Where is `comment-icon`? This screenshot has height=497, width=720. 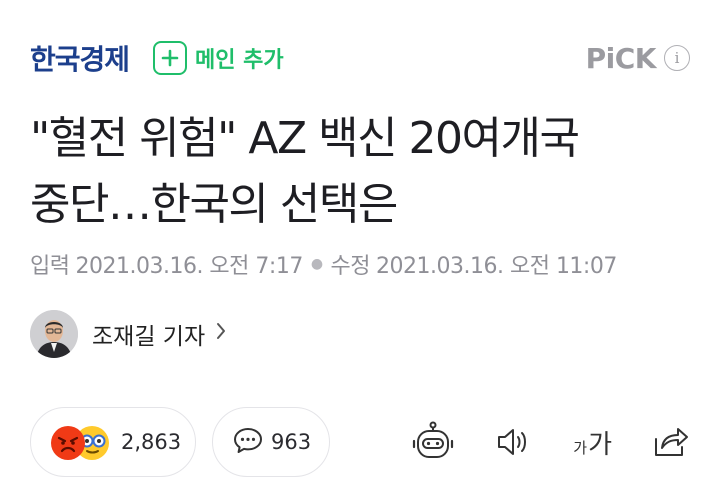 comment-icon is located at coordinates (248, 442).